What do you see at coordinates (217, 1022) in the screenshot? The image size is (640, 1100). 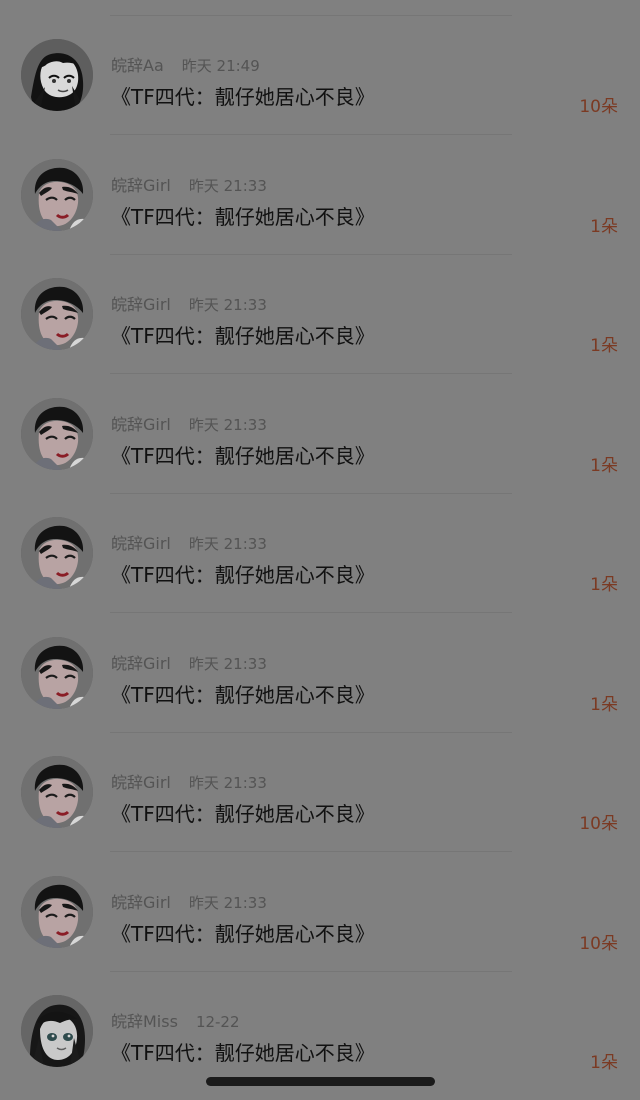 I see `timestamp: 12-22` at bounding box center [217, 1022].